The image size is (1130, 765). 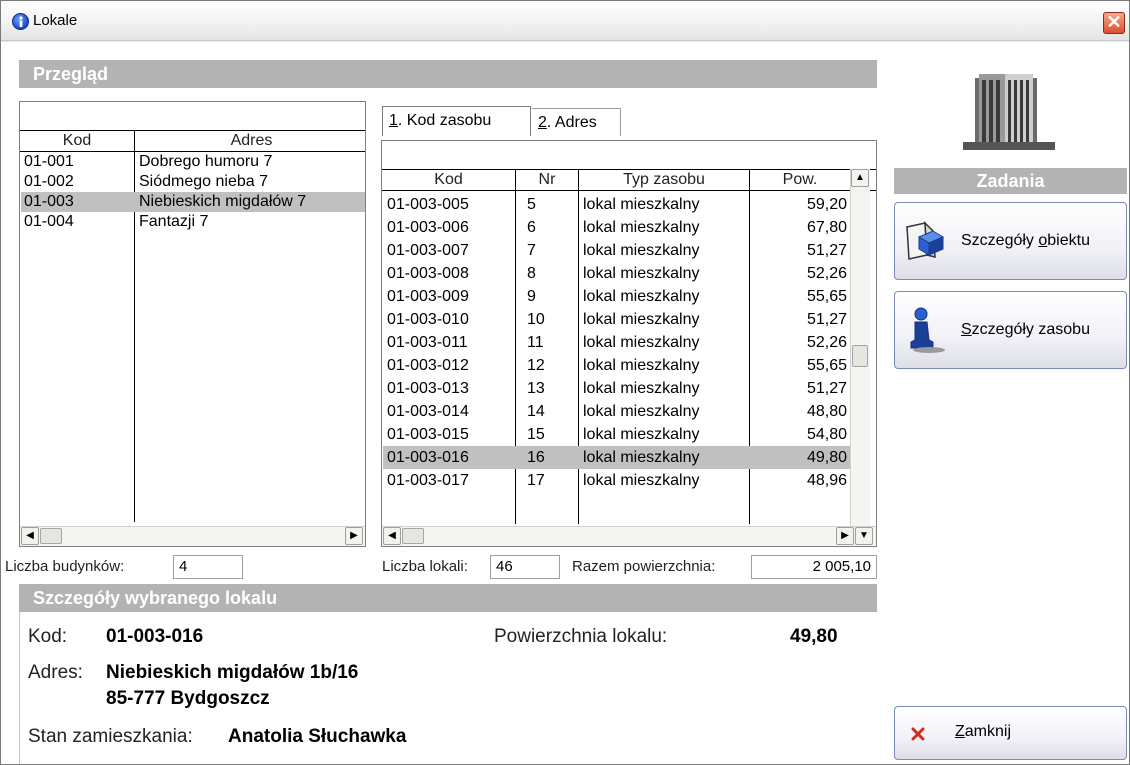 I want to click on building-adres-cell: Fantazji 7, so click(x=174, y=221).